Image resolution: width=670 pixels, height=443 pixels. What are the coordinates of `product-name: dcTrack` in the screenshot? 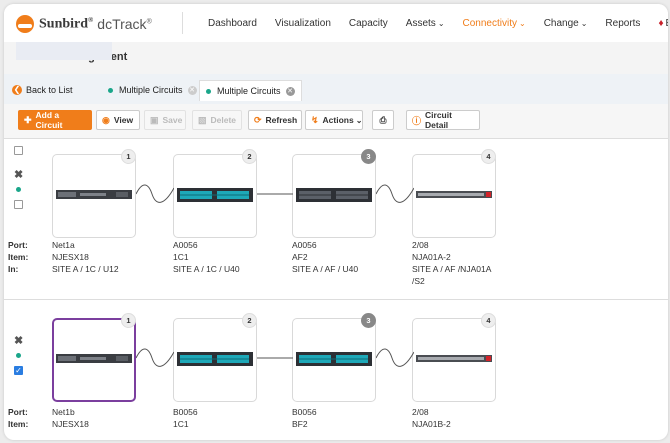 It's located at (122, 24).